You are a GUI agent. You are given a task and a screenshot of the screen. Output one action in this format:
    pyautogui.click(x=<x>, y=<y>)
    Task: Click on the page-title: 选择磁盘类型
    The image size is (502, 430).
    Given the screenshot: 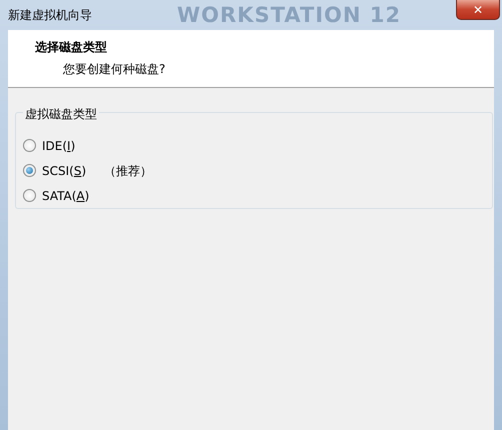 What is the action you would take?
    pyautogui.click(x=71, y=47)
    